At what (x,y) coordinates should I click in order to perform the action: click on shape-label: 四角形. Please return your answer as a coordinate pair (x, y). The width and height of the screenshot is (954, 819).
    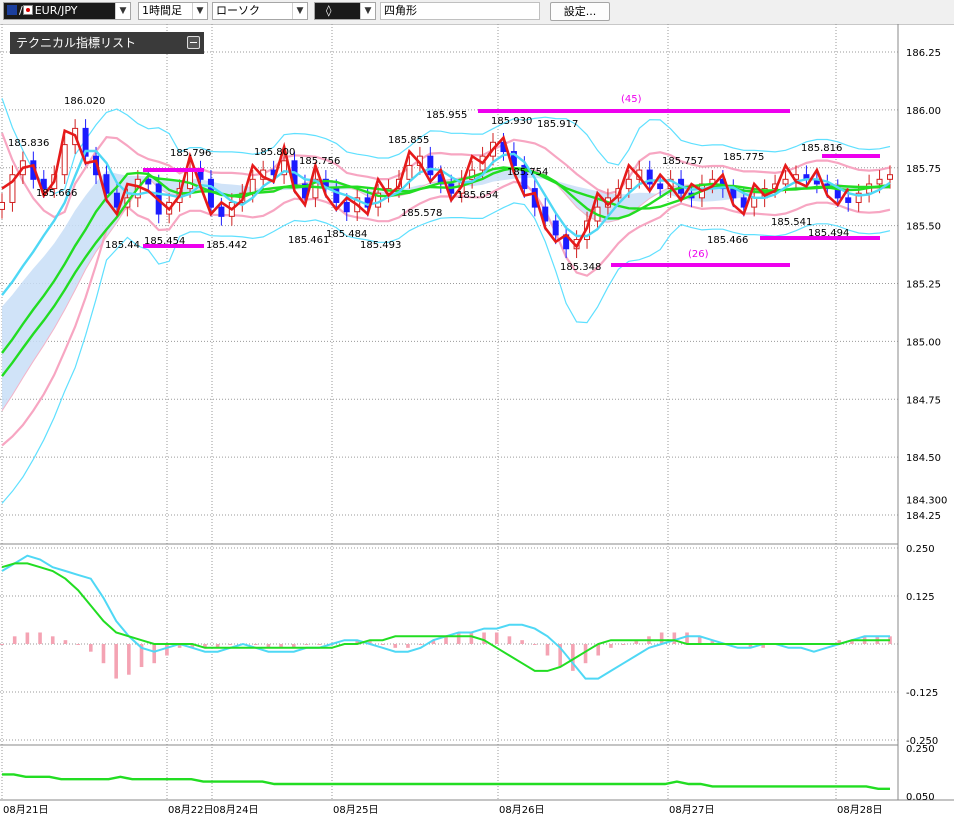
    Looking at the image, I should click on (400, 10).